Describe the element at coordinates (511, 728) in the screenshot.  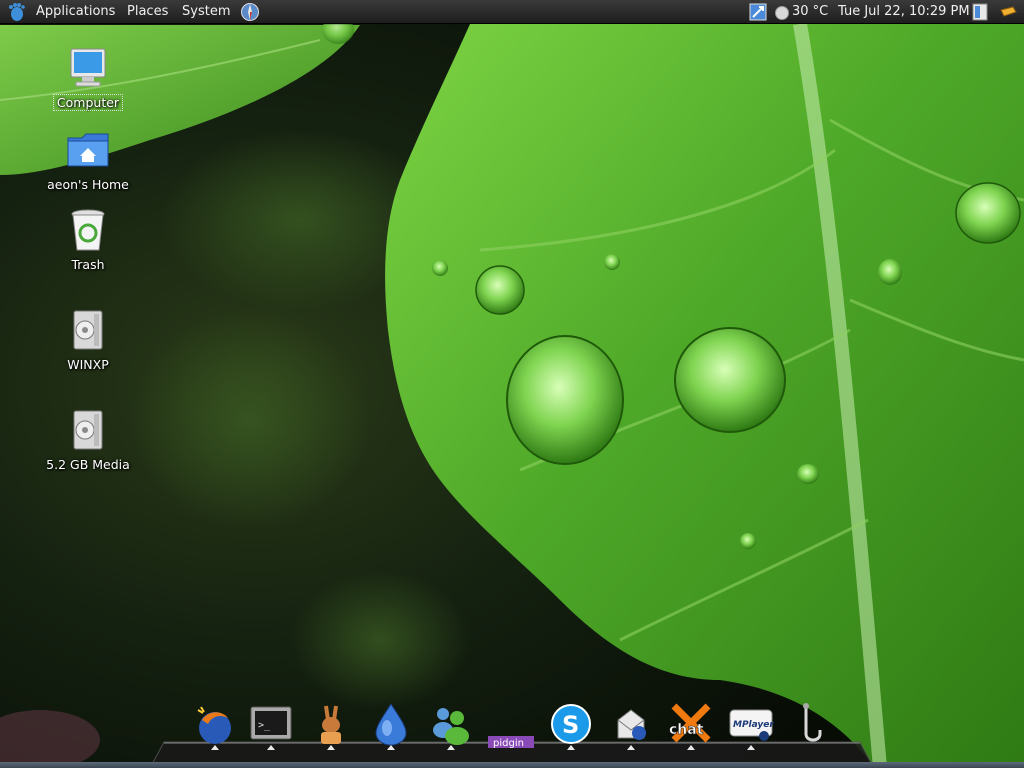
I see `dock-item-pidgin: pidgin` at that location.